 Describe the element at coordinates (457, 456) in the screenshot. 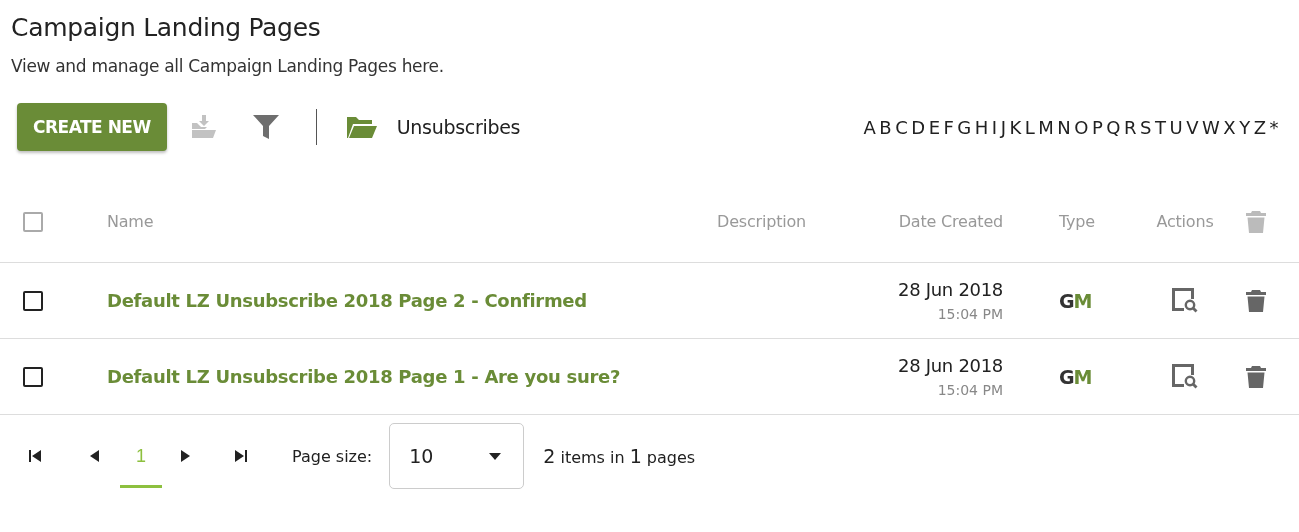

I see `page-size-dropdown: 10` at that location.